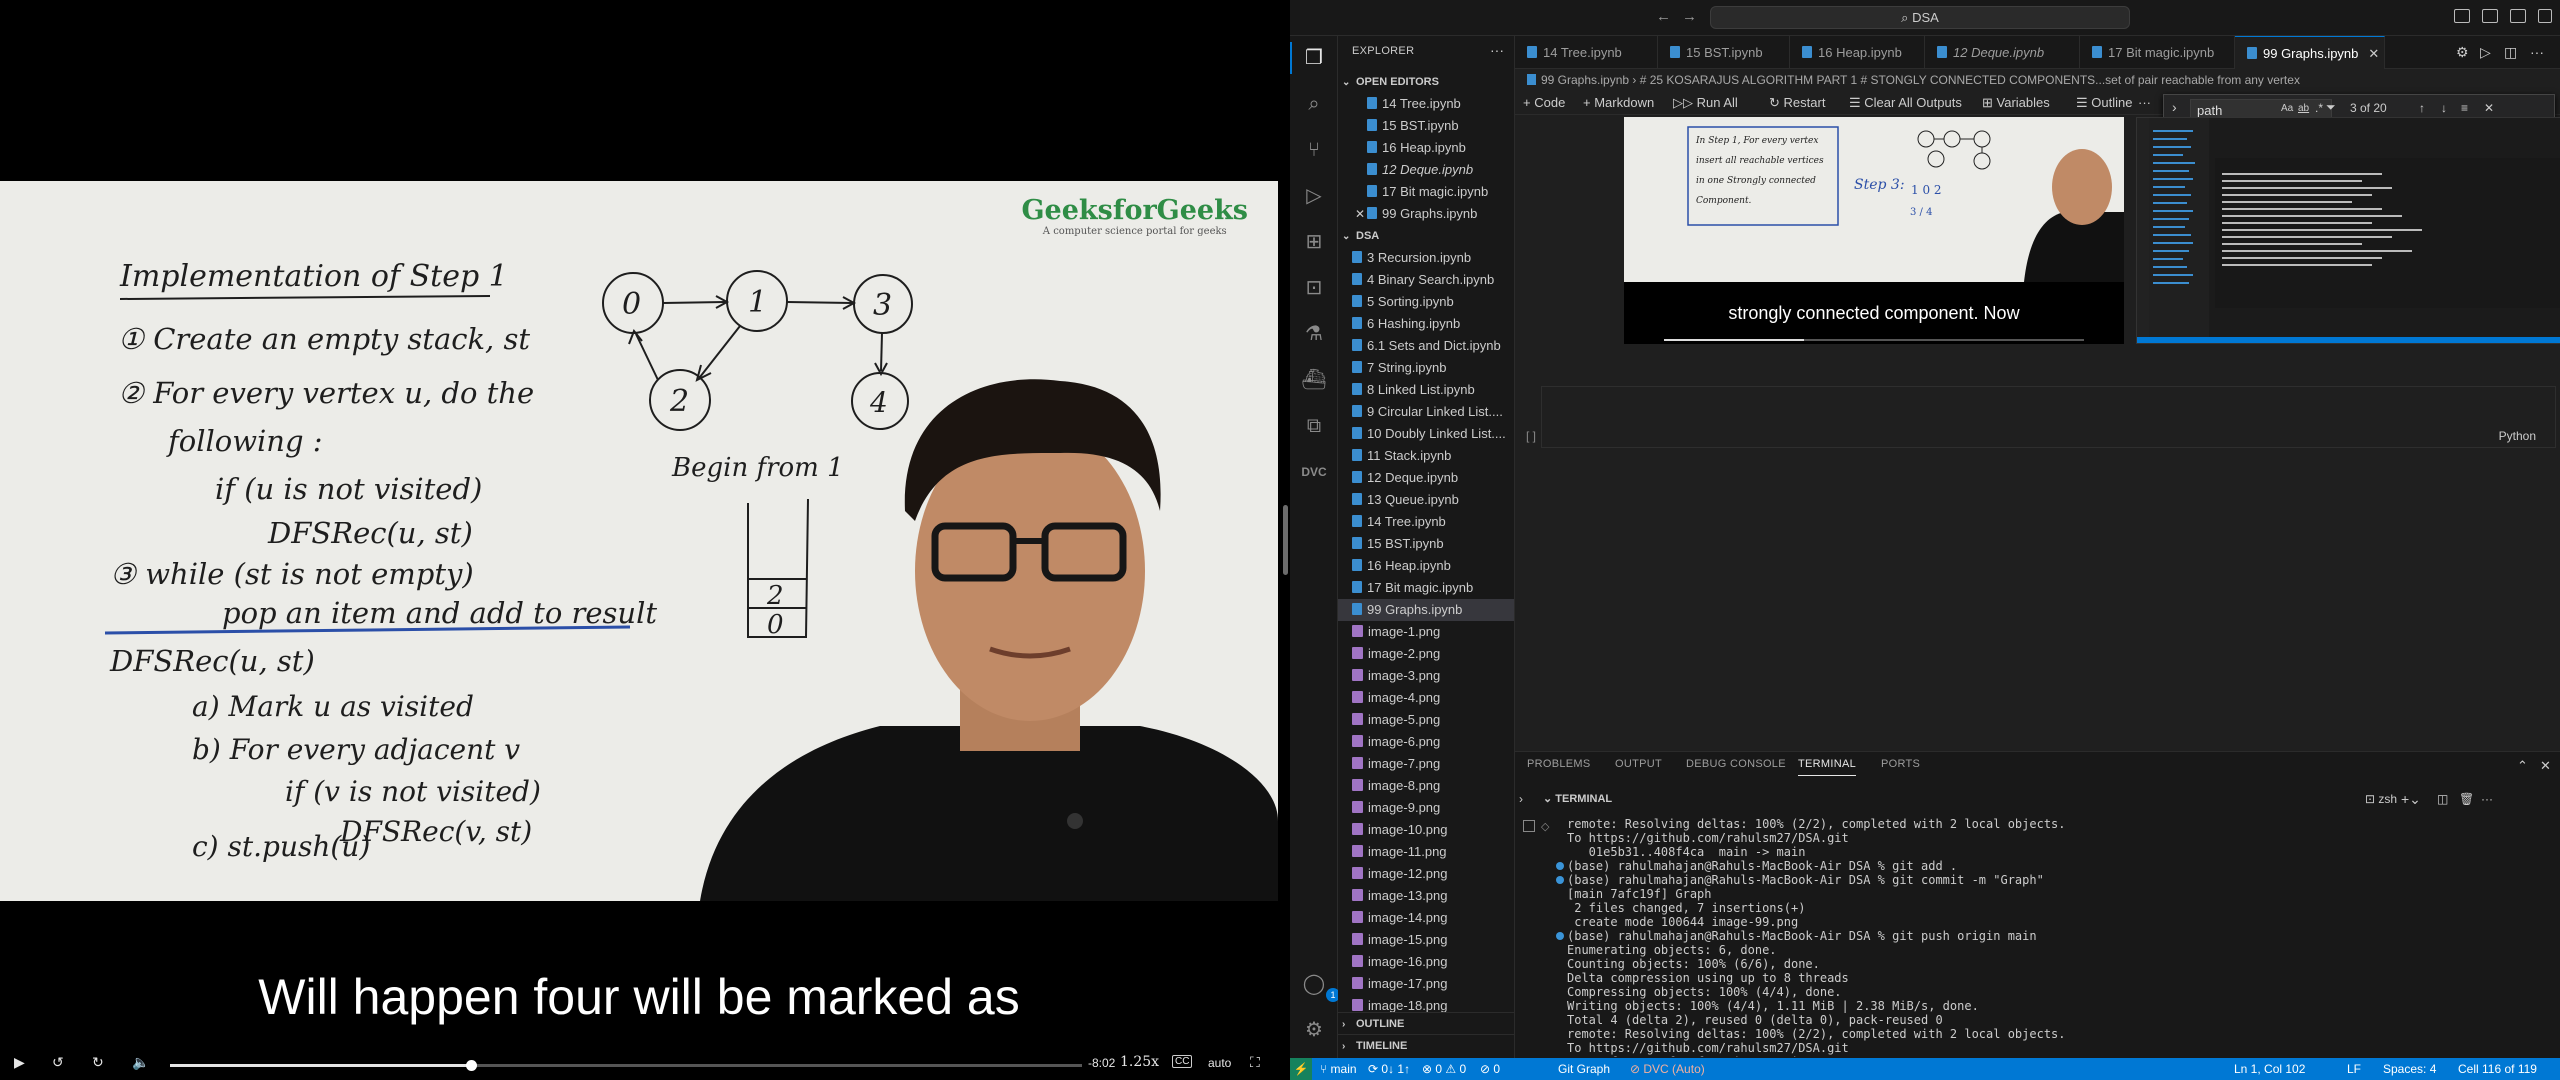 Image resolution: width=2560 pixels, height=1080 pixels. Describe the element at coordinates (1219, 1063) in the screenshot. I see `quality-button: auto` at that location.